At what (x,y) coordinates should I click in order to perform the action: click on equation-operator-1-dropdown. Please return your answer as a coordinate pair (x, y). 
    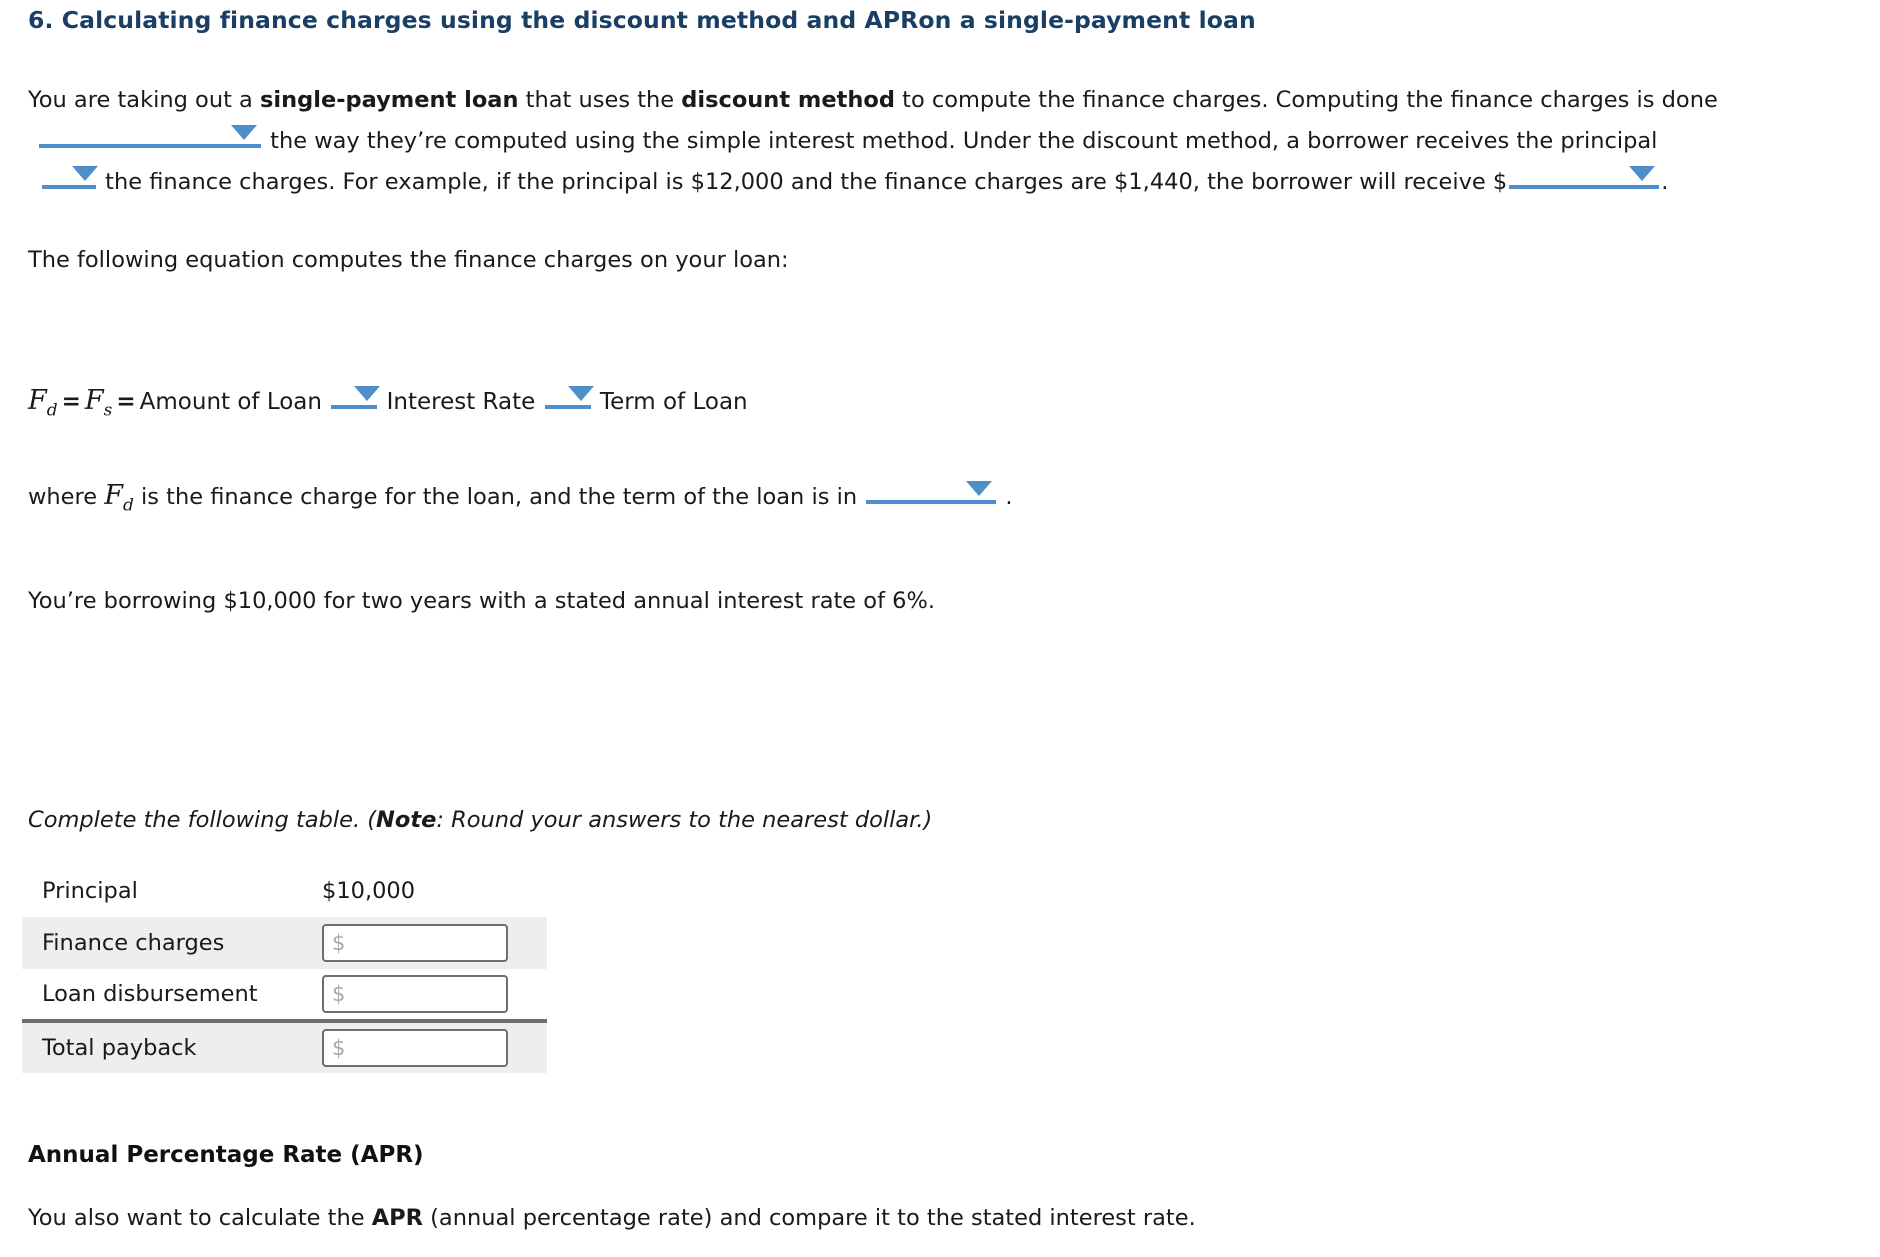
    Looking at the image, I should click on (356, 396).